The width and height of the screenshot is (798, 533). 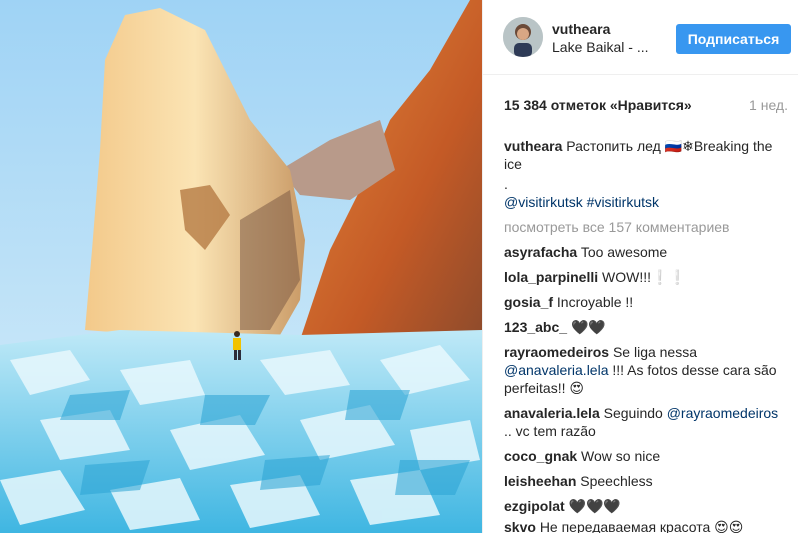 I want to click on comment-text: Wow so nice, so click(x=621, y=456).